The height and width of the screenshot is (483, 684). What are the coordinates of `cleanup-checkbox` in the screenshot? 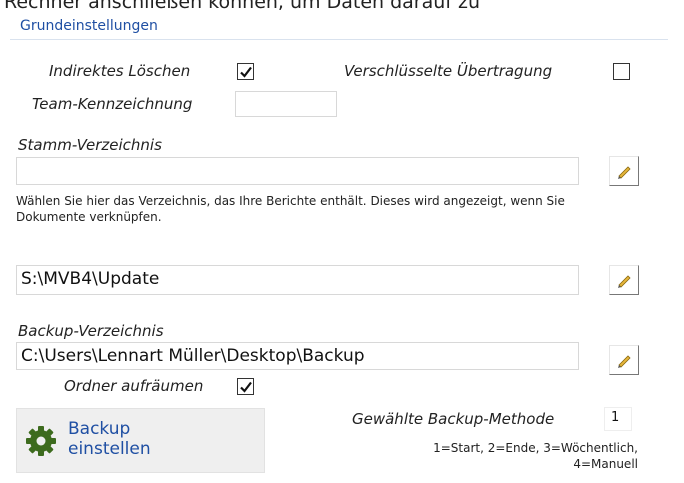 It's located at (245, 386).